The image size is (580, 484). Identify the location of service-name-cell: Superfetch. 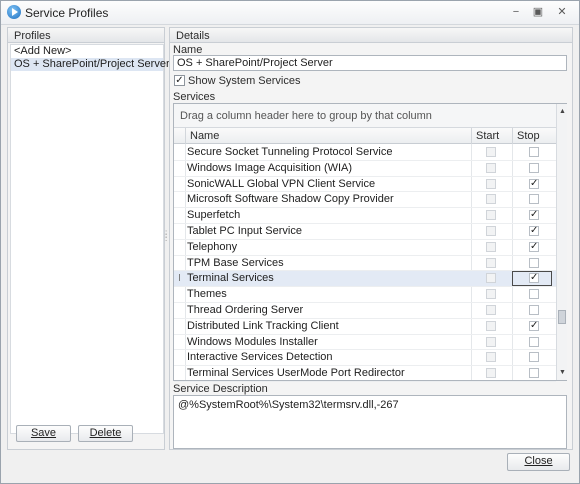
(214, 215).